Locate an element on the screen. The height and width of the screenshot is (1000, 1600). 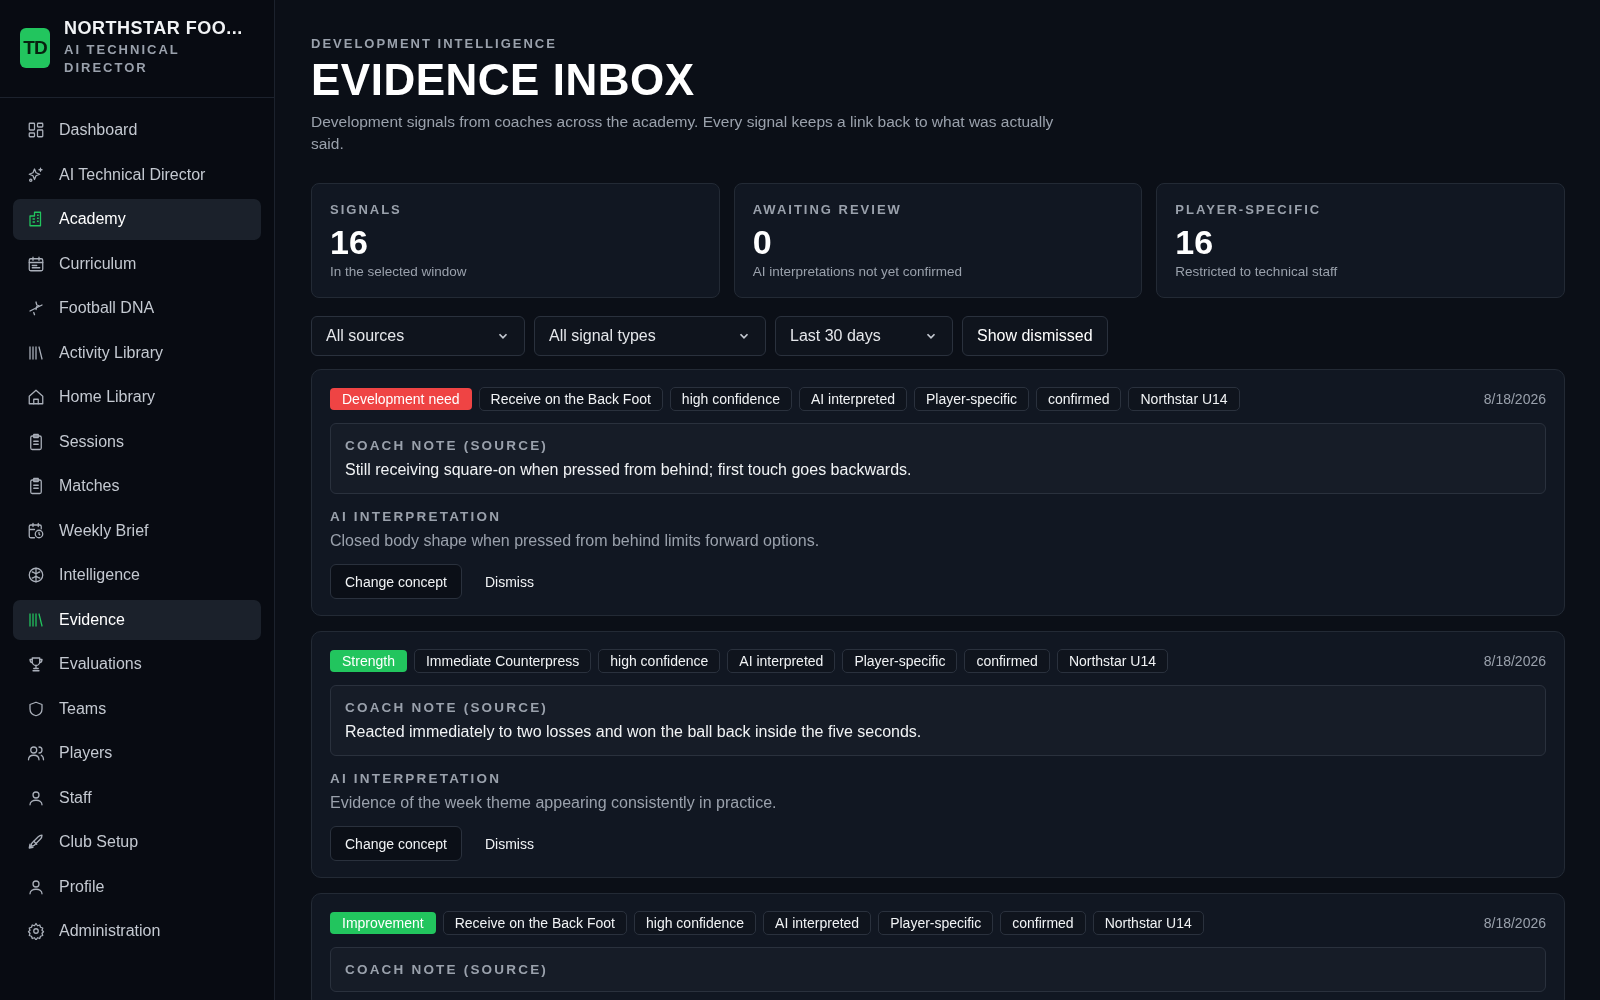
filter-dropdown: All signal types is located at coordinates (650, 336).